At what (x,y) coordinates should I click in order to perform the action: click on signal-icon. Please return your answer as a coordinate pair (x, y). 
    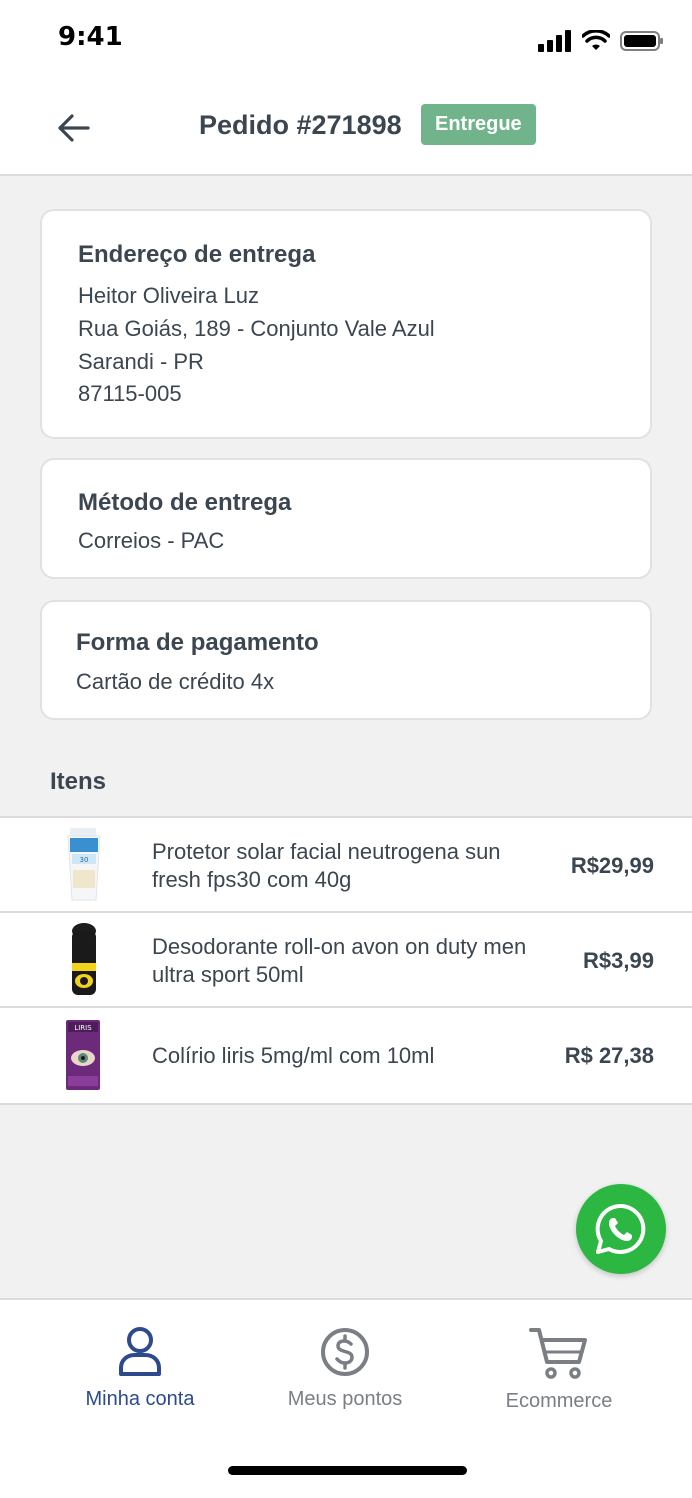
    Looking at the image, I should click on (554, 41).